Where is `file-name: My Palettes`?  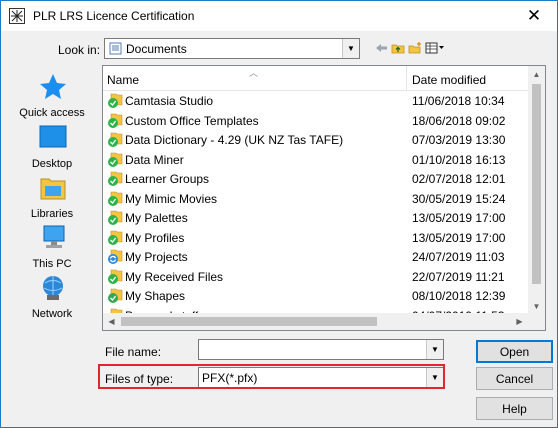
file-name: My Palettes is located at coordinates (156, 218).